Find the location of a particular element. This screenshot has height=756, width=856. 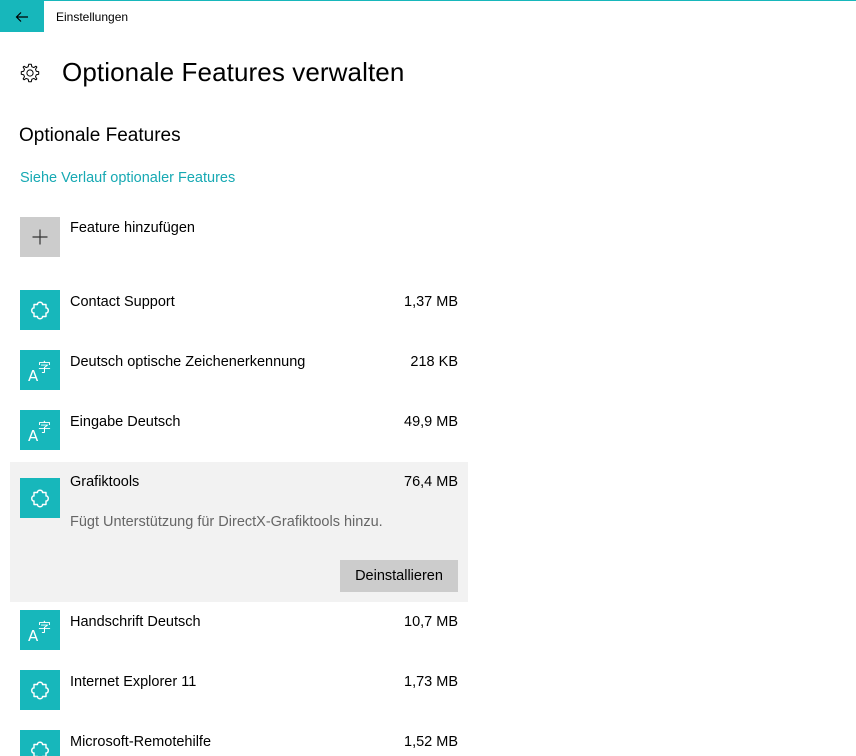

feature-name: Deutsch optische Zeichenerkennung is located at coordinates (188, 362).